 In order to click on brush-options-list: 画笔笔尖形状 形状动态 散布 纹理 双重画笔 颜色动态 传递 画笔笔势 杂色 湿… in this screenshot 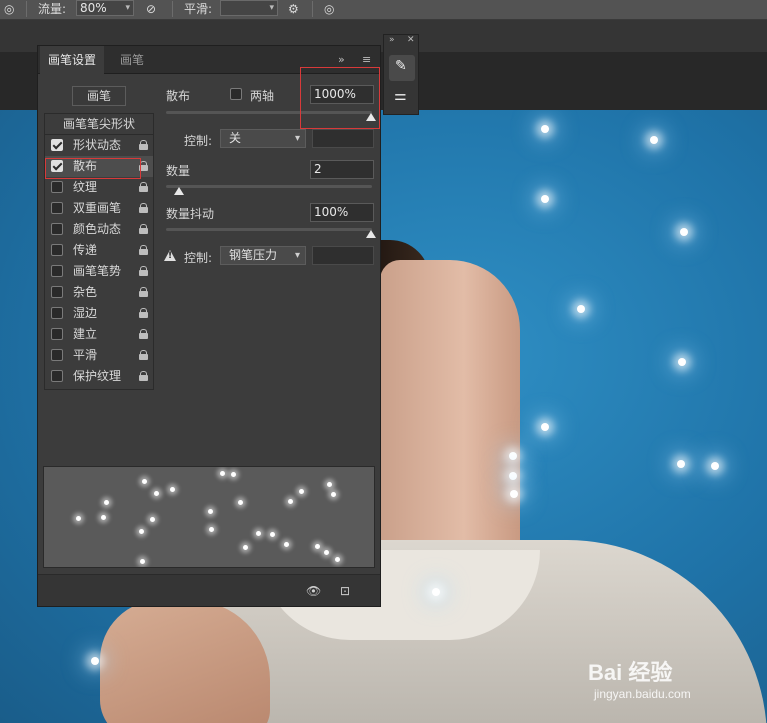, I will do `click(99, 251)`.